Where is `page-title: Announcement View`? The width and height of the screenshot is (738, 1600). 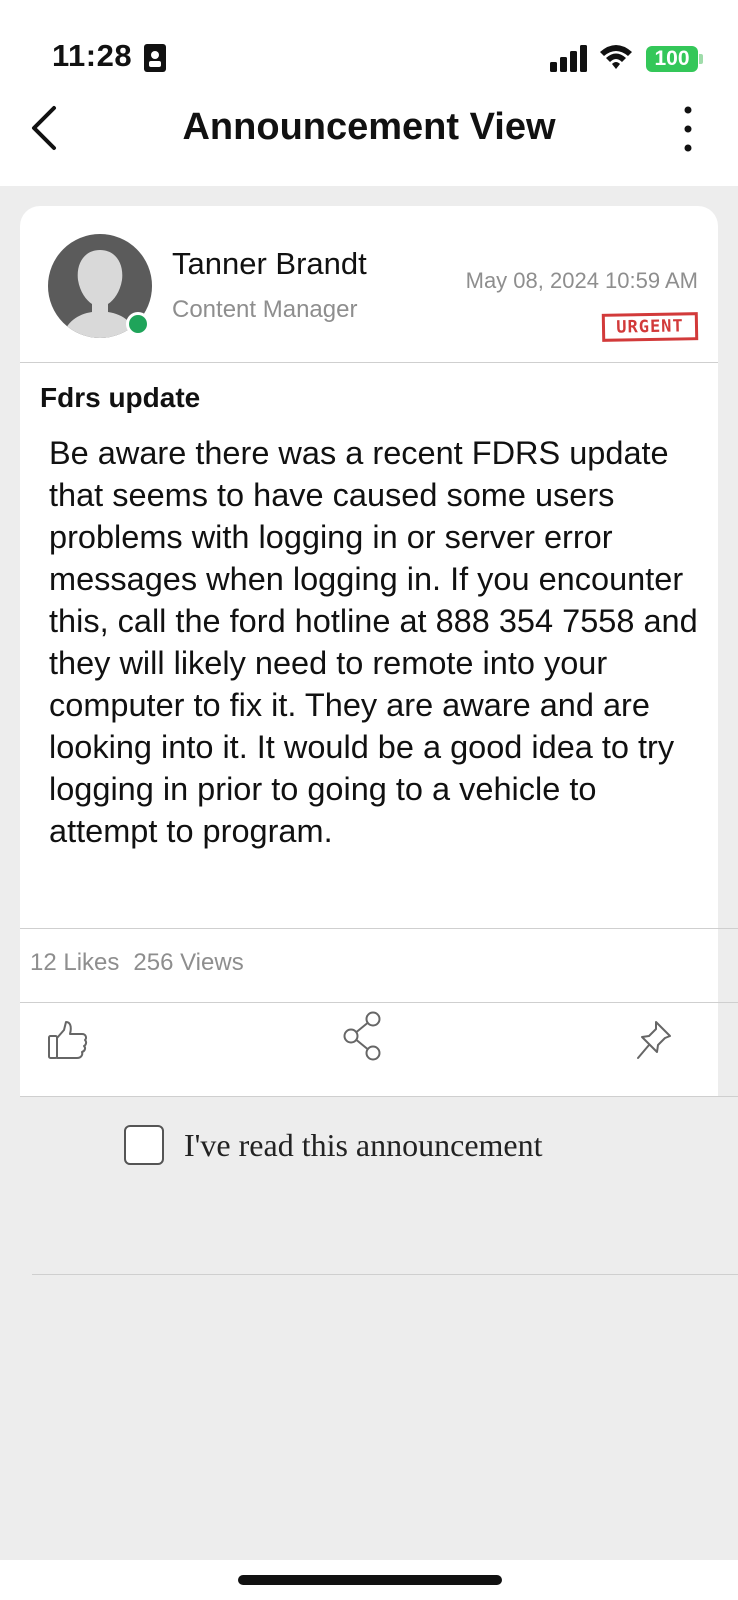 page-title: Announcement View is located at coordinates (369, 127).